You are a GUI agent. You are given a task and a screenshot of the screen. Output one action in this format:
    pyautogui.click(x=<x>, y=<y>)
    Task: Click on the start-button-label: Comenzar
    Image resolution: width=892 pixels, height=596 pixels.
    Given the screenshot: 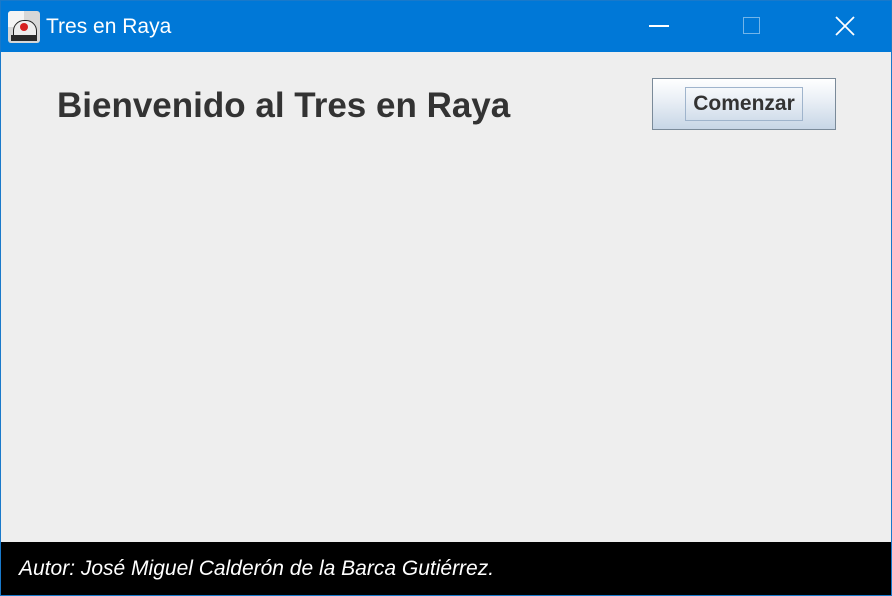 What is the action you would take?
    pyautogui.click(x=744, y=103)
    